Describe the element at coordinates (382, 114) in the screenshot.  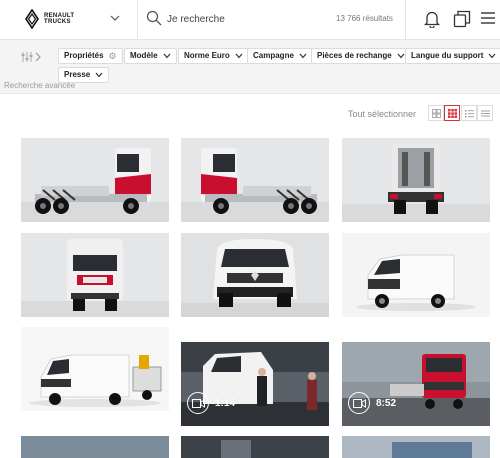
I see `select-all-link: Tout sélectionner` at that location.